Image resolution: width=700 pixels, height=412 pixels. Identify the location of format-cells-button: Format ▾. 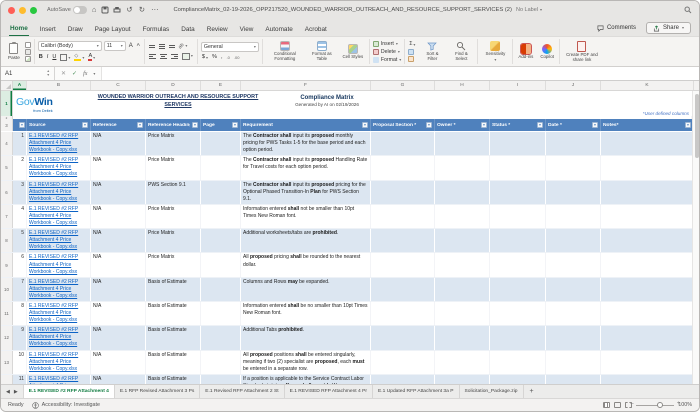
(386, 59).